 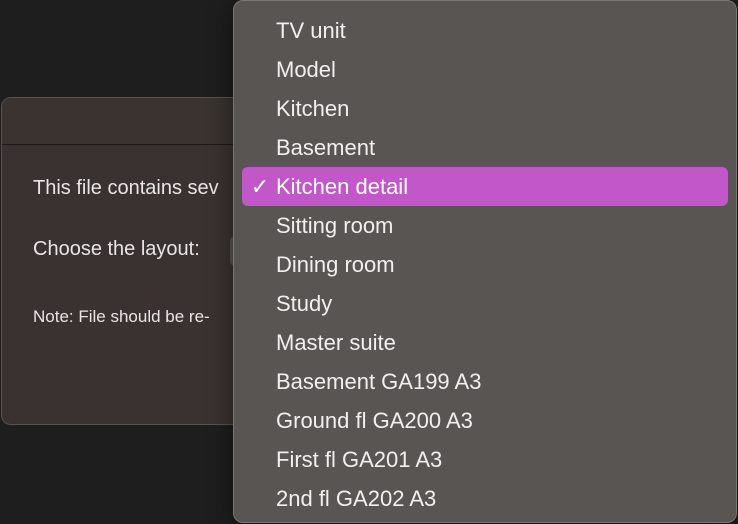 What do you see at coordinates (485, 498) in the screenshot?
I see `menu-item-2nd-fl-ga202-a3: 2nd fl GA202 A3` at bounding box center [485, 498].